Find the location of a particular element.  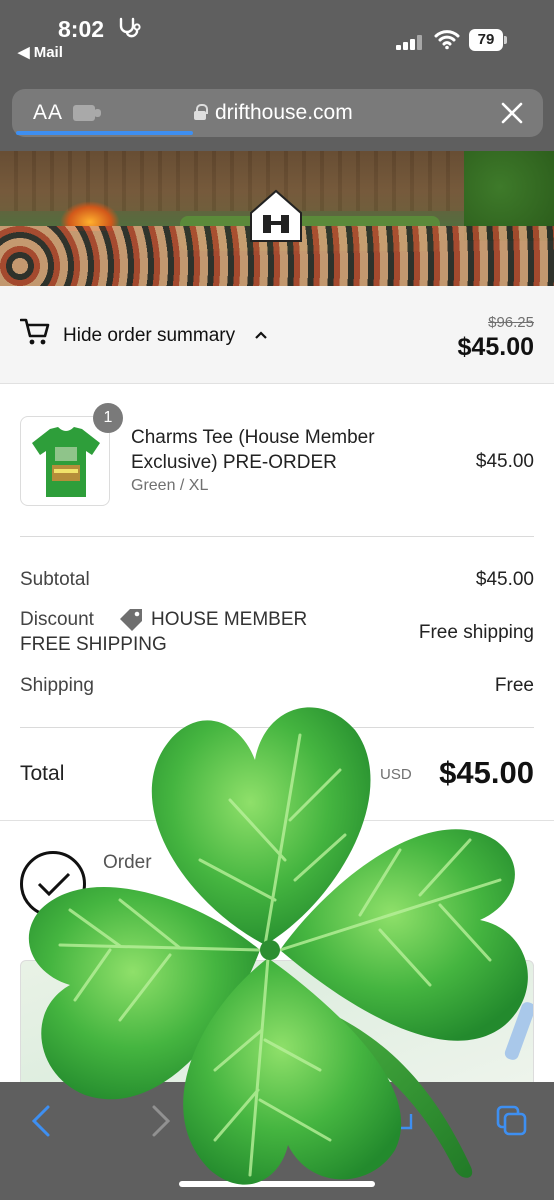

browser-chrome: 8:02 ◀ Mail 79 AA drifthouse.com is located at coordinates (277, 75).